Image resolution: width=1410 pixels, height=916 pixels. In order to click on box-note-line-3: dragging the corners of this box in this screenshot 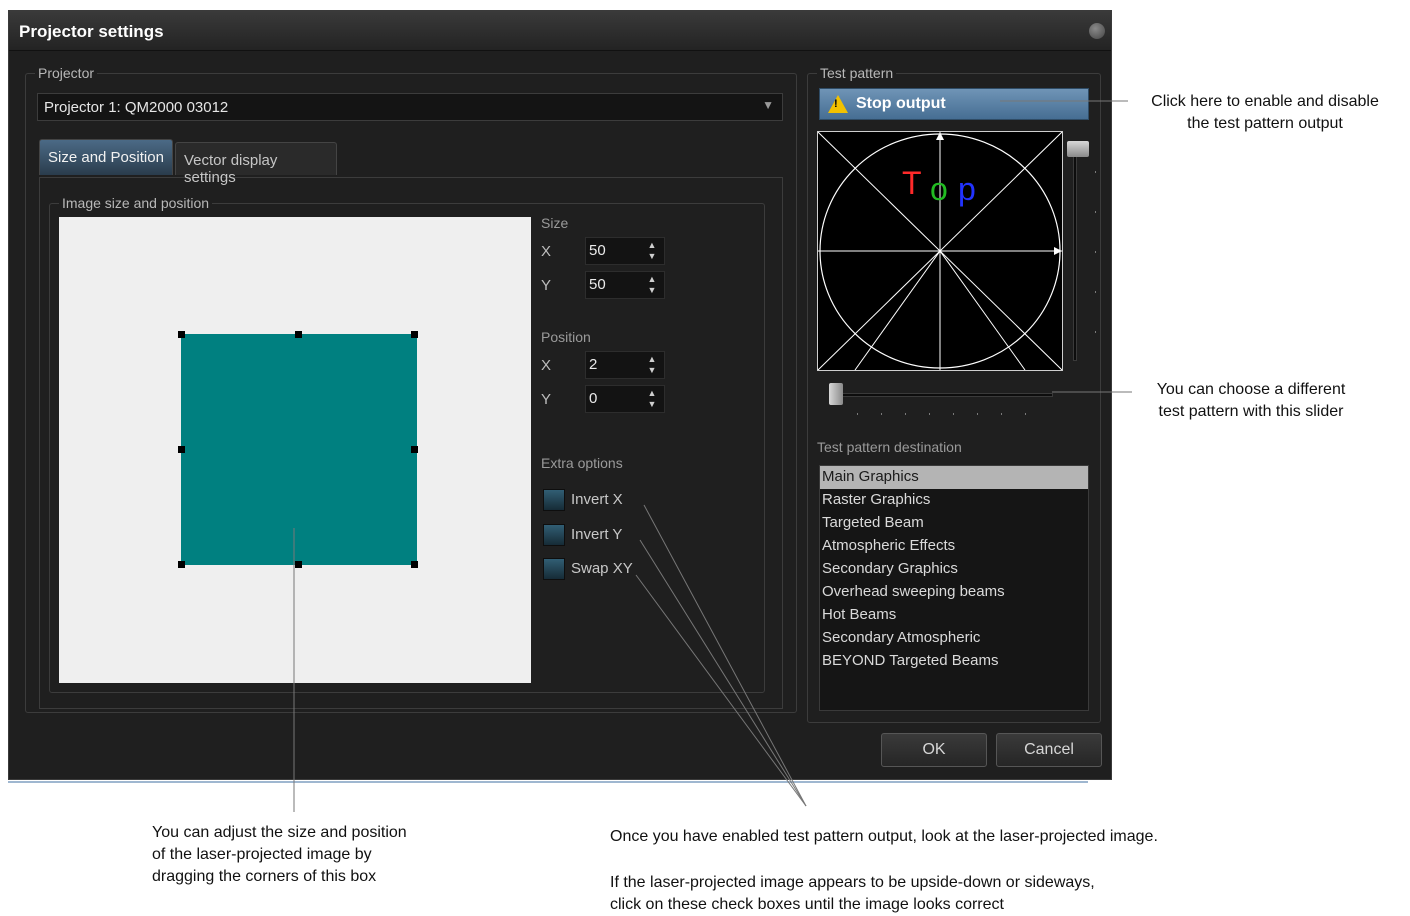, I will do `click(264, 876)`.